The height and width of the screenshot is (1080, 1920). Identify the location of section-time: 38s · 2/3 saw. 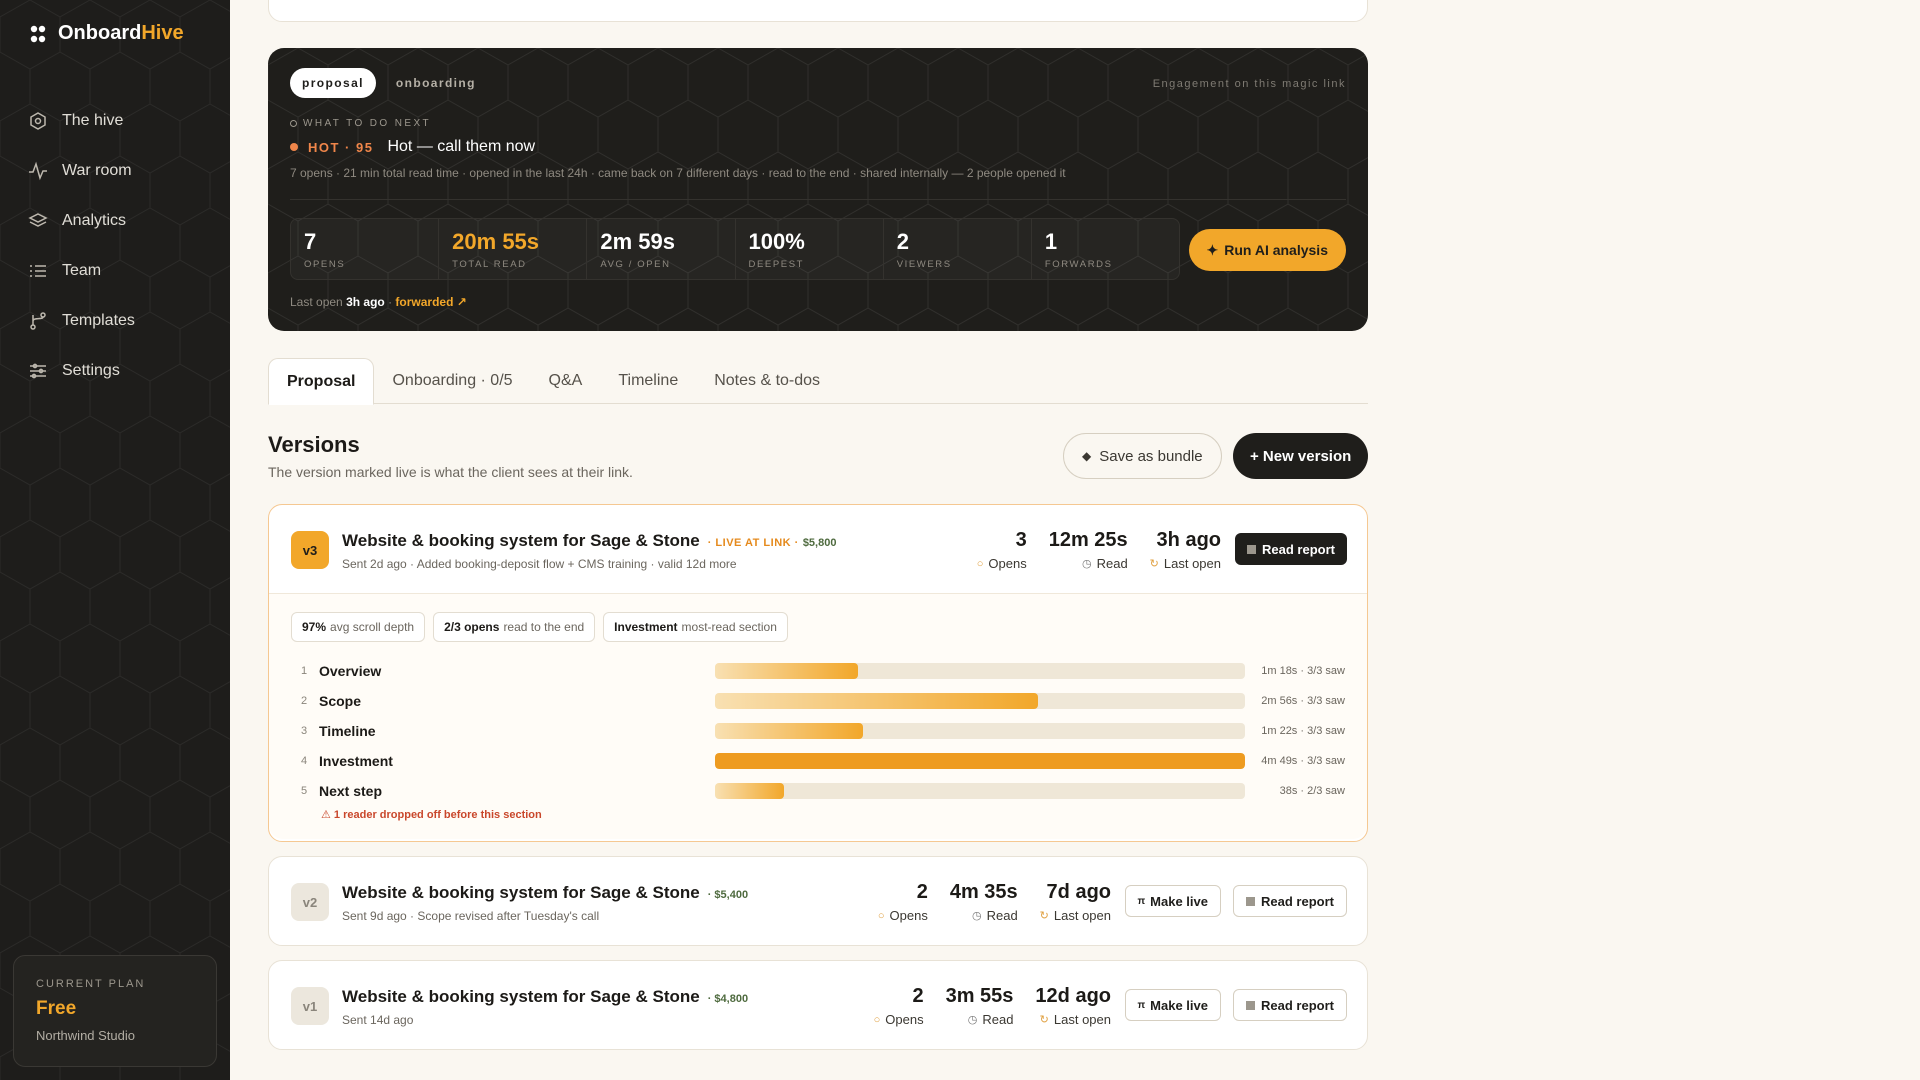
(1312, 791).